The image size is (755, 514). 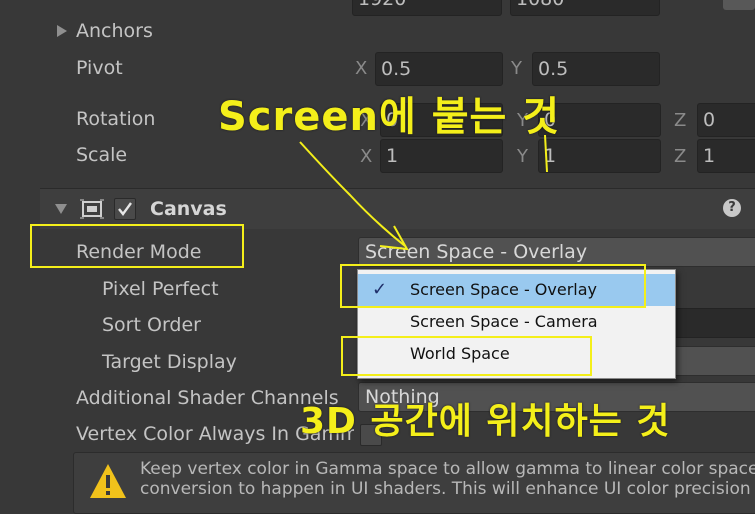 What do you see at coordinates (485, 421) in the screenshot?
I see `world-annotation-text: 3D 공간에 위치하는 것` at bounding box center [485, 421].